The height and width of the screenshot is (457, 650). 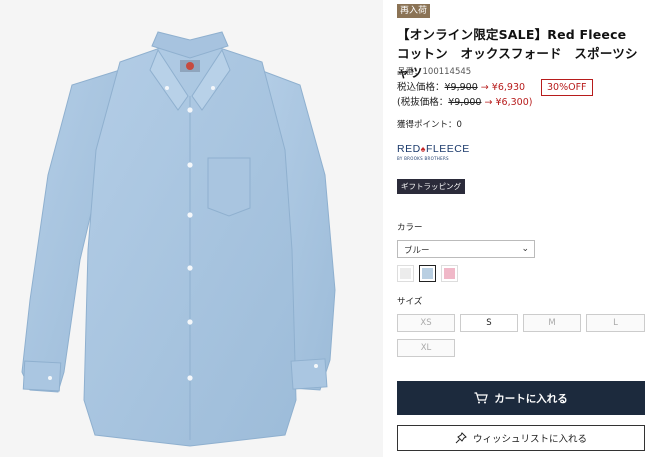 I want to click on price-tax-in-label: 税込価格：, so click(x=421, y=87).